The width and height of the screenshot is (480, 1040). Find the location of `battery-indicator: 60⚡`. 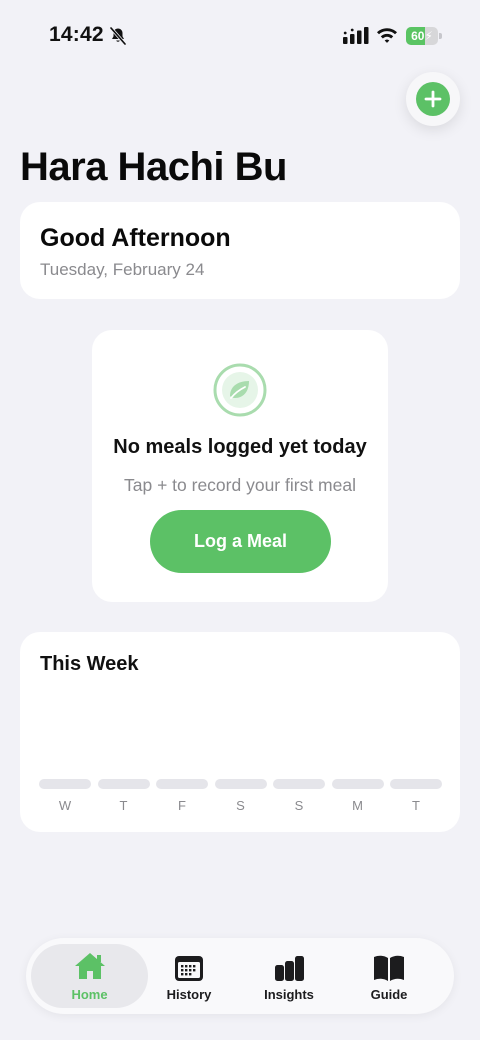

battery-indicator: 60⚡ is located at coordinates (424, 36).